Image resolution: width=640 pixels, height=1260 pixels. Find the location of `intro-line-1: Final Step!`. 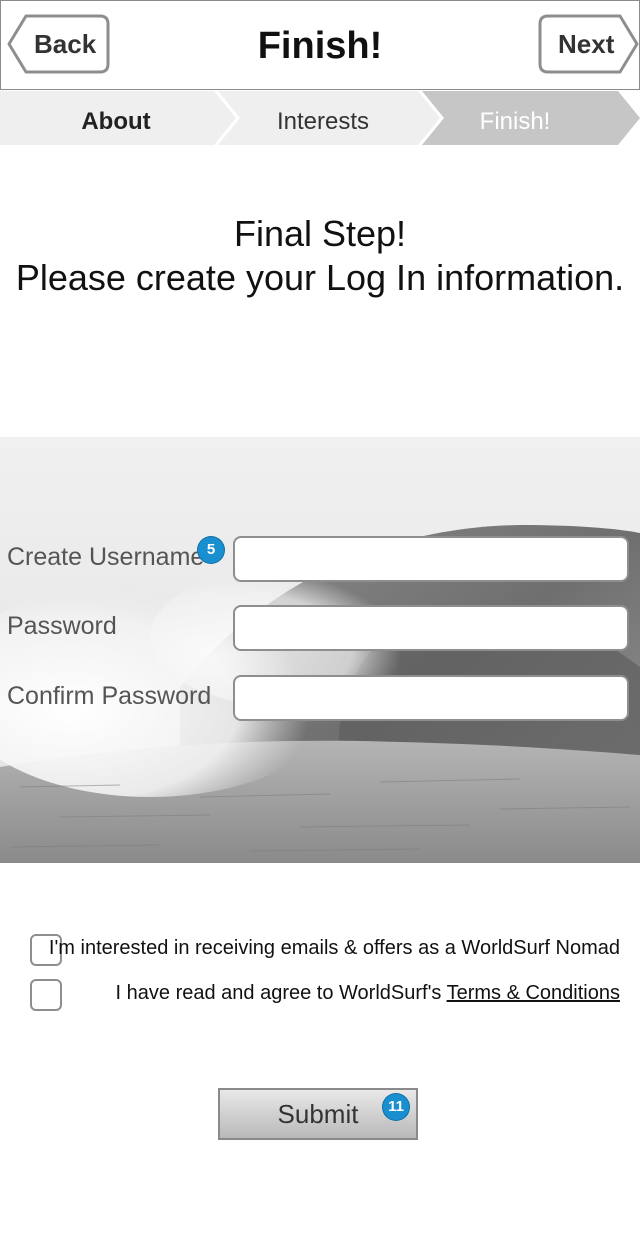

intro-line-1: Final Step! is located at coordinates (320, 233).